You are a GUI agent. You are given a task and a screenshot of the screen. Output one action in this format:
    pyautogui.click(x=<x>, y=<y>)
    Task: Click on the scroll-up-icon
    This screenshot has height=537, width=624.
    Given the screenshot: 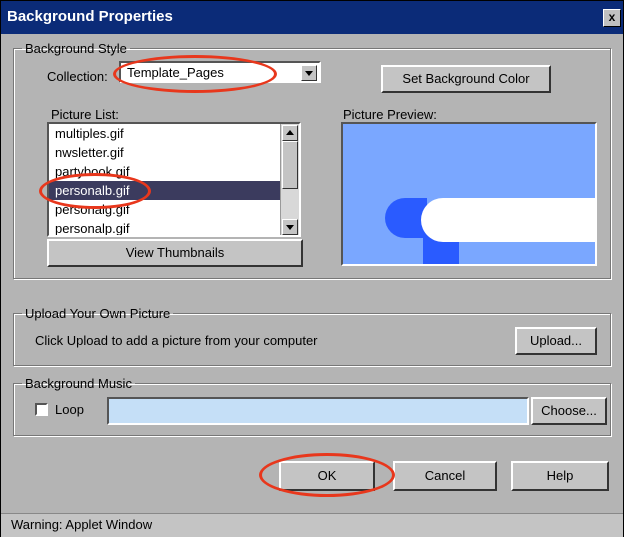 What is the action you would take?
    pyautogui.click(x=290, y=133)
    